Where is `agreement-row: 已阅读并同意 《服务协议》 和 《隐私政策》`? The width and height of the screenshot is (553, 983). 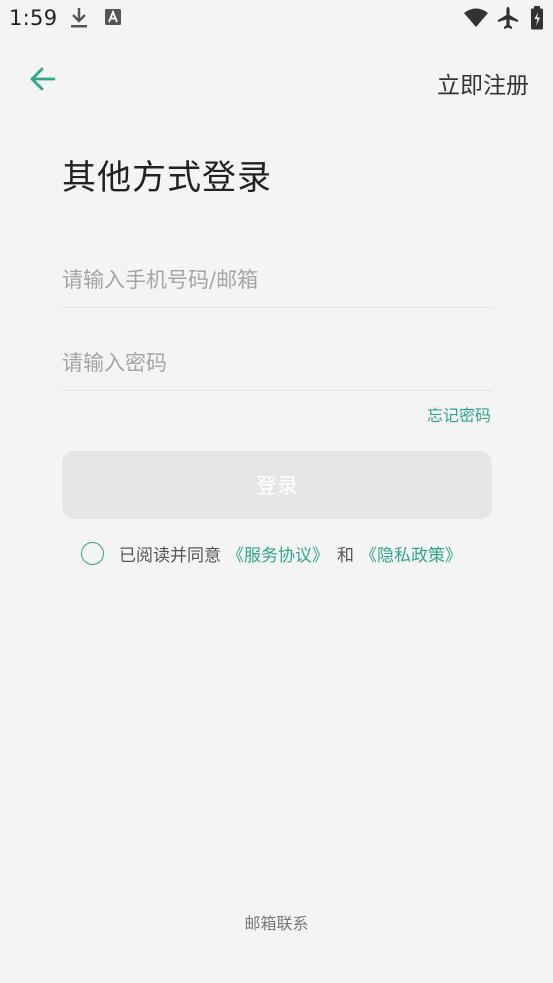
agreement-row: 已阅读并同意 《服务协议》 和 《隐私政策》 is located at coordinates (271, 553).